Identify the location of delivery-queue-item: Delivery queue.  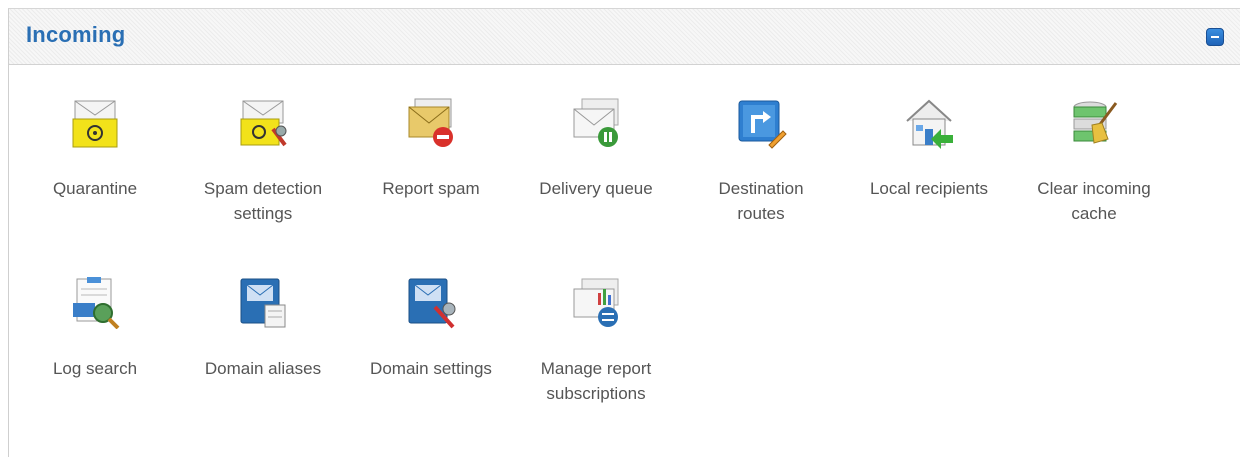
(596, 149).